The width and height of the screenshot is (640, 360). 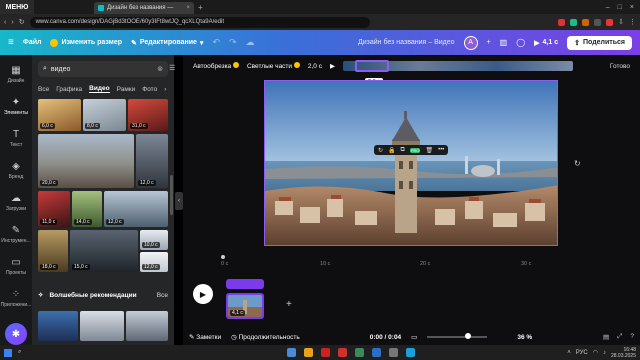 What do you see at coordinates (309, 352) in the screenshot?
I see `folder-icon` at bounding box center [309, 352].